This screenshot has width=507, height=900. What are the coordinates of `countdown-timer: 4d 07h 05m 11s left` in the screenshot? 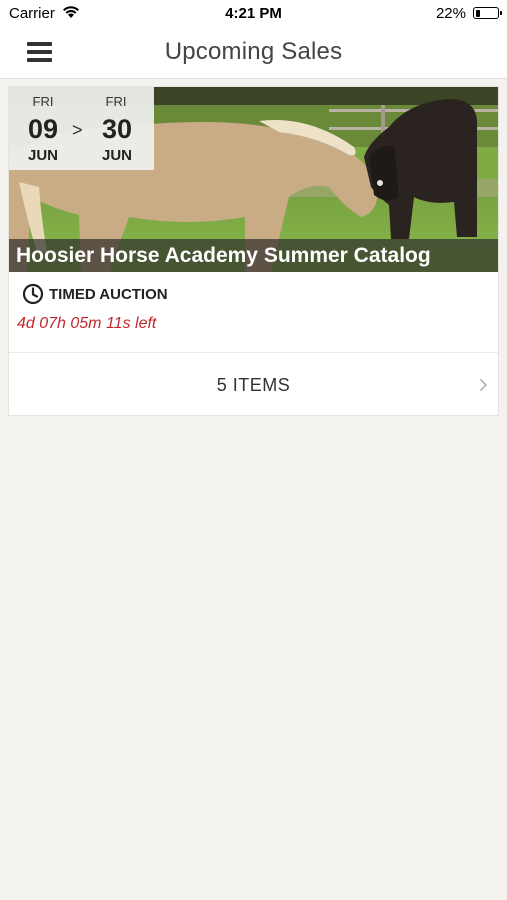 It's located at (87, 323).